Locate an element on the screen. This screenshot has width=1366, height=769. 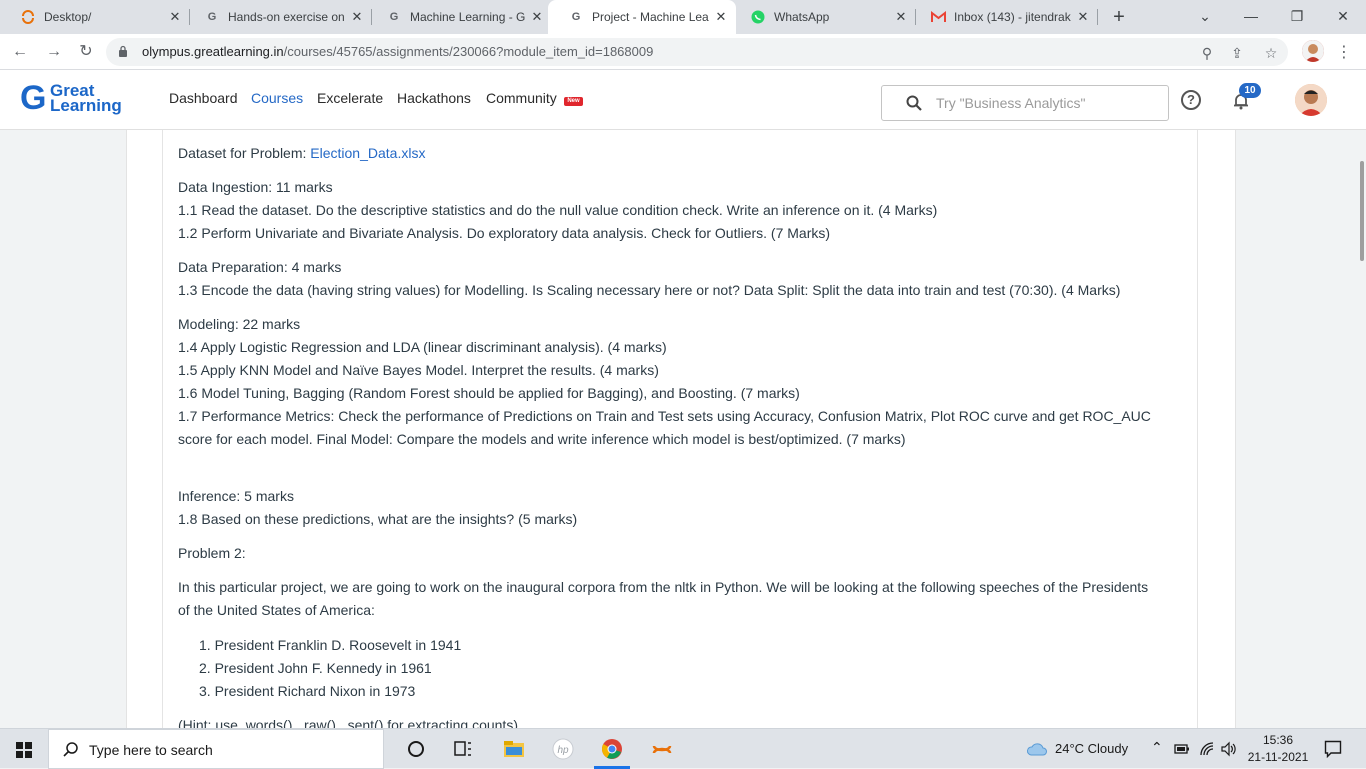
tab-title: Hands-on exercise on is located at coordinates (286, 17).